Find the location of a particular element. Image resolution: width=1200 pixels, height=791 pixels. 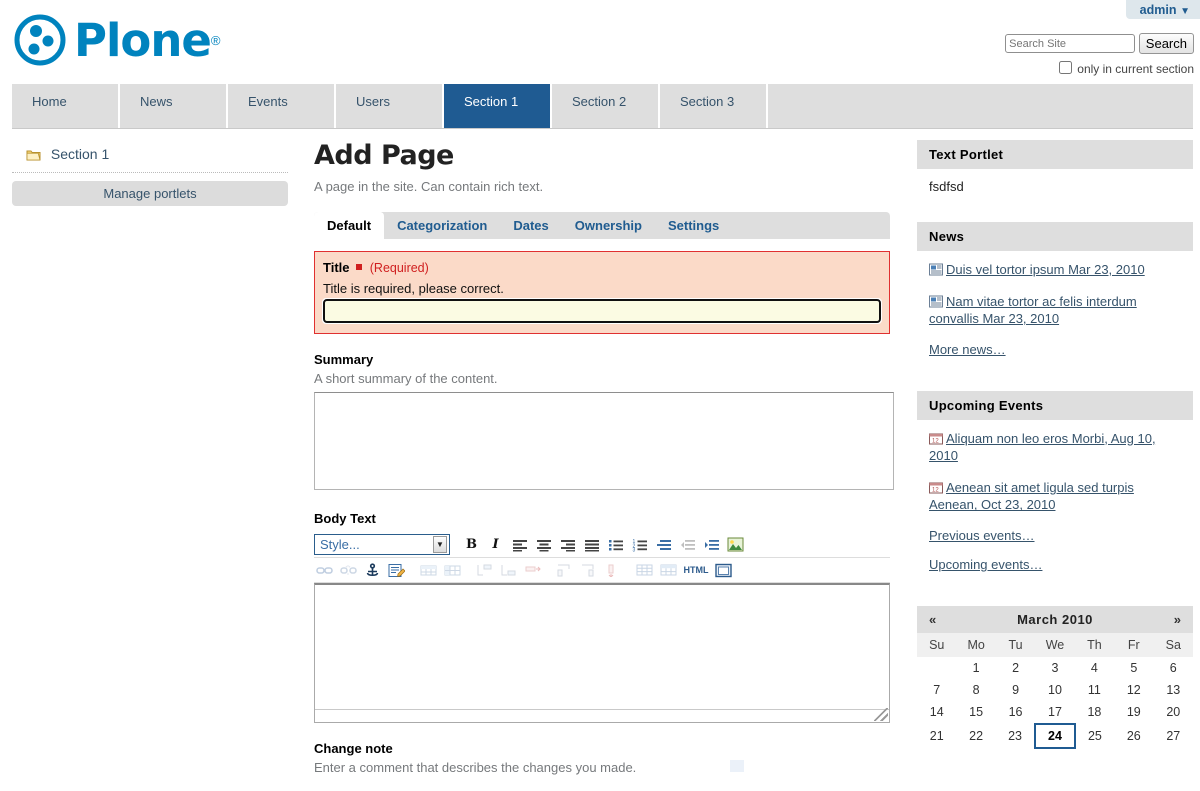

align-center-icon is located at coordinates (543, 545).